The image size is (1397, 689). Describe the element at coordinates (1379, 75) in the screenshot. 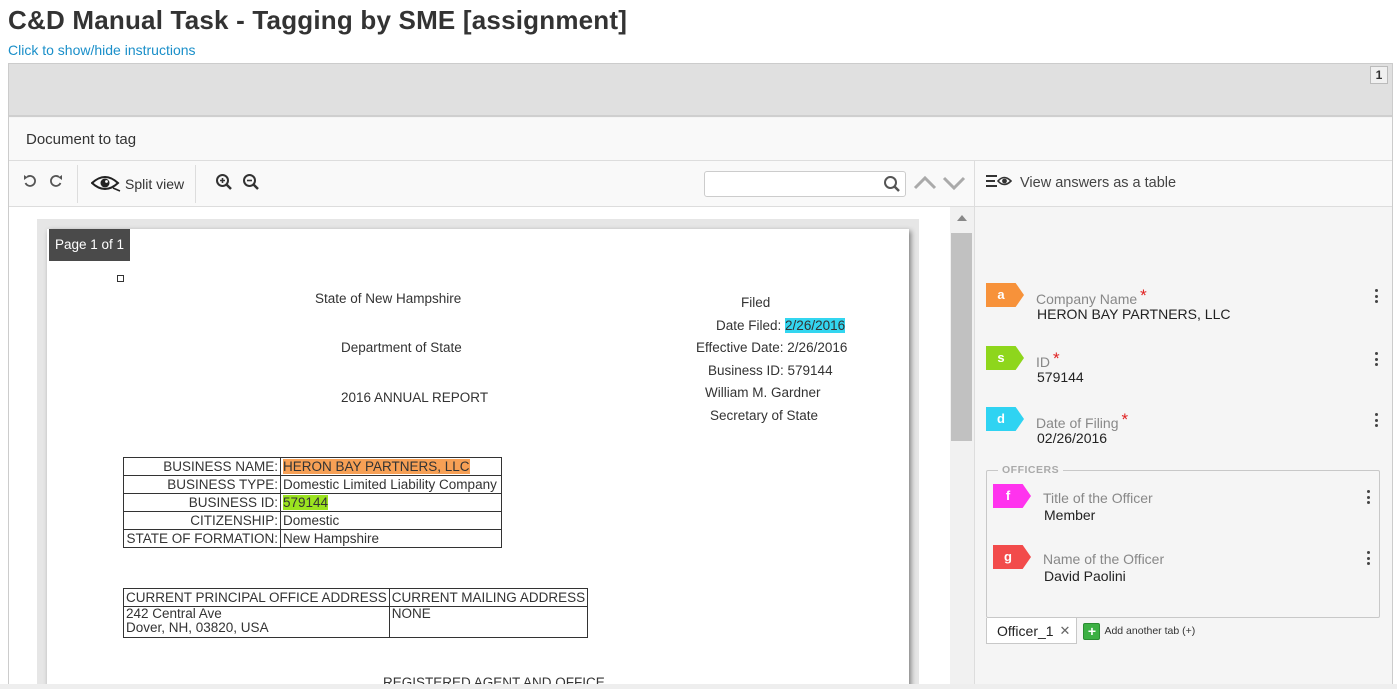

I see `page-number-badge: 1` at that location.